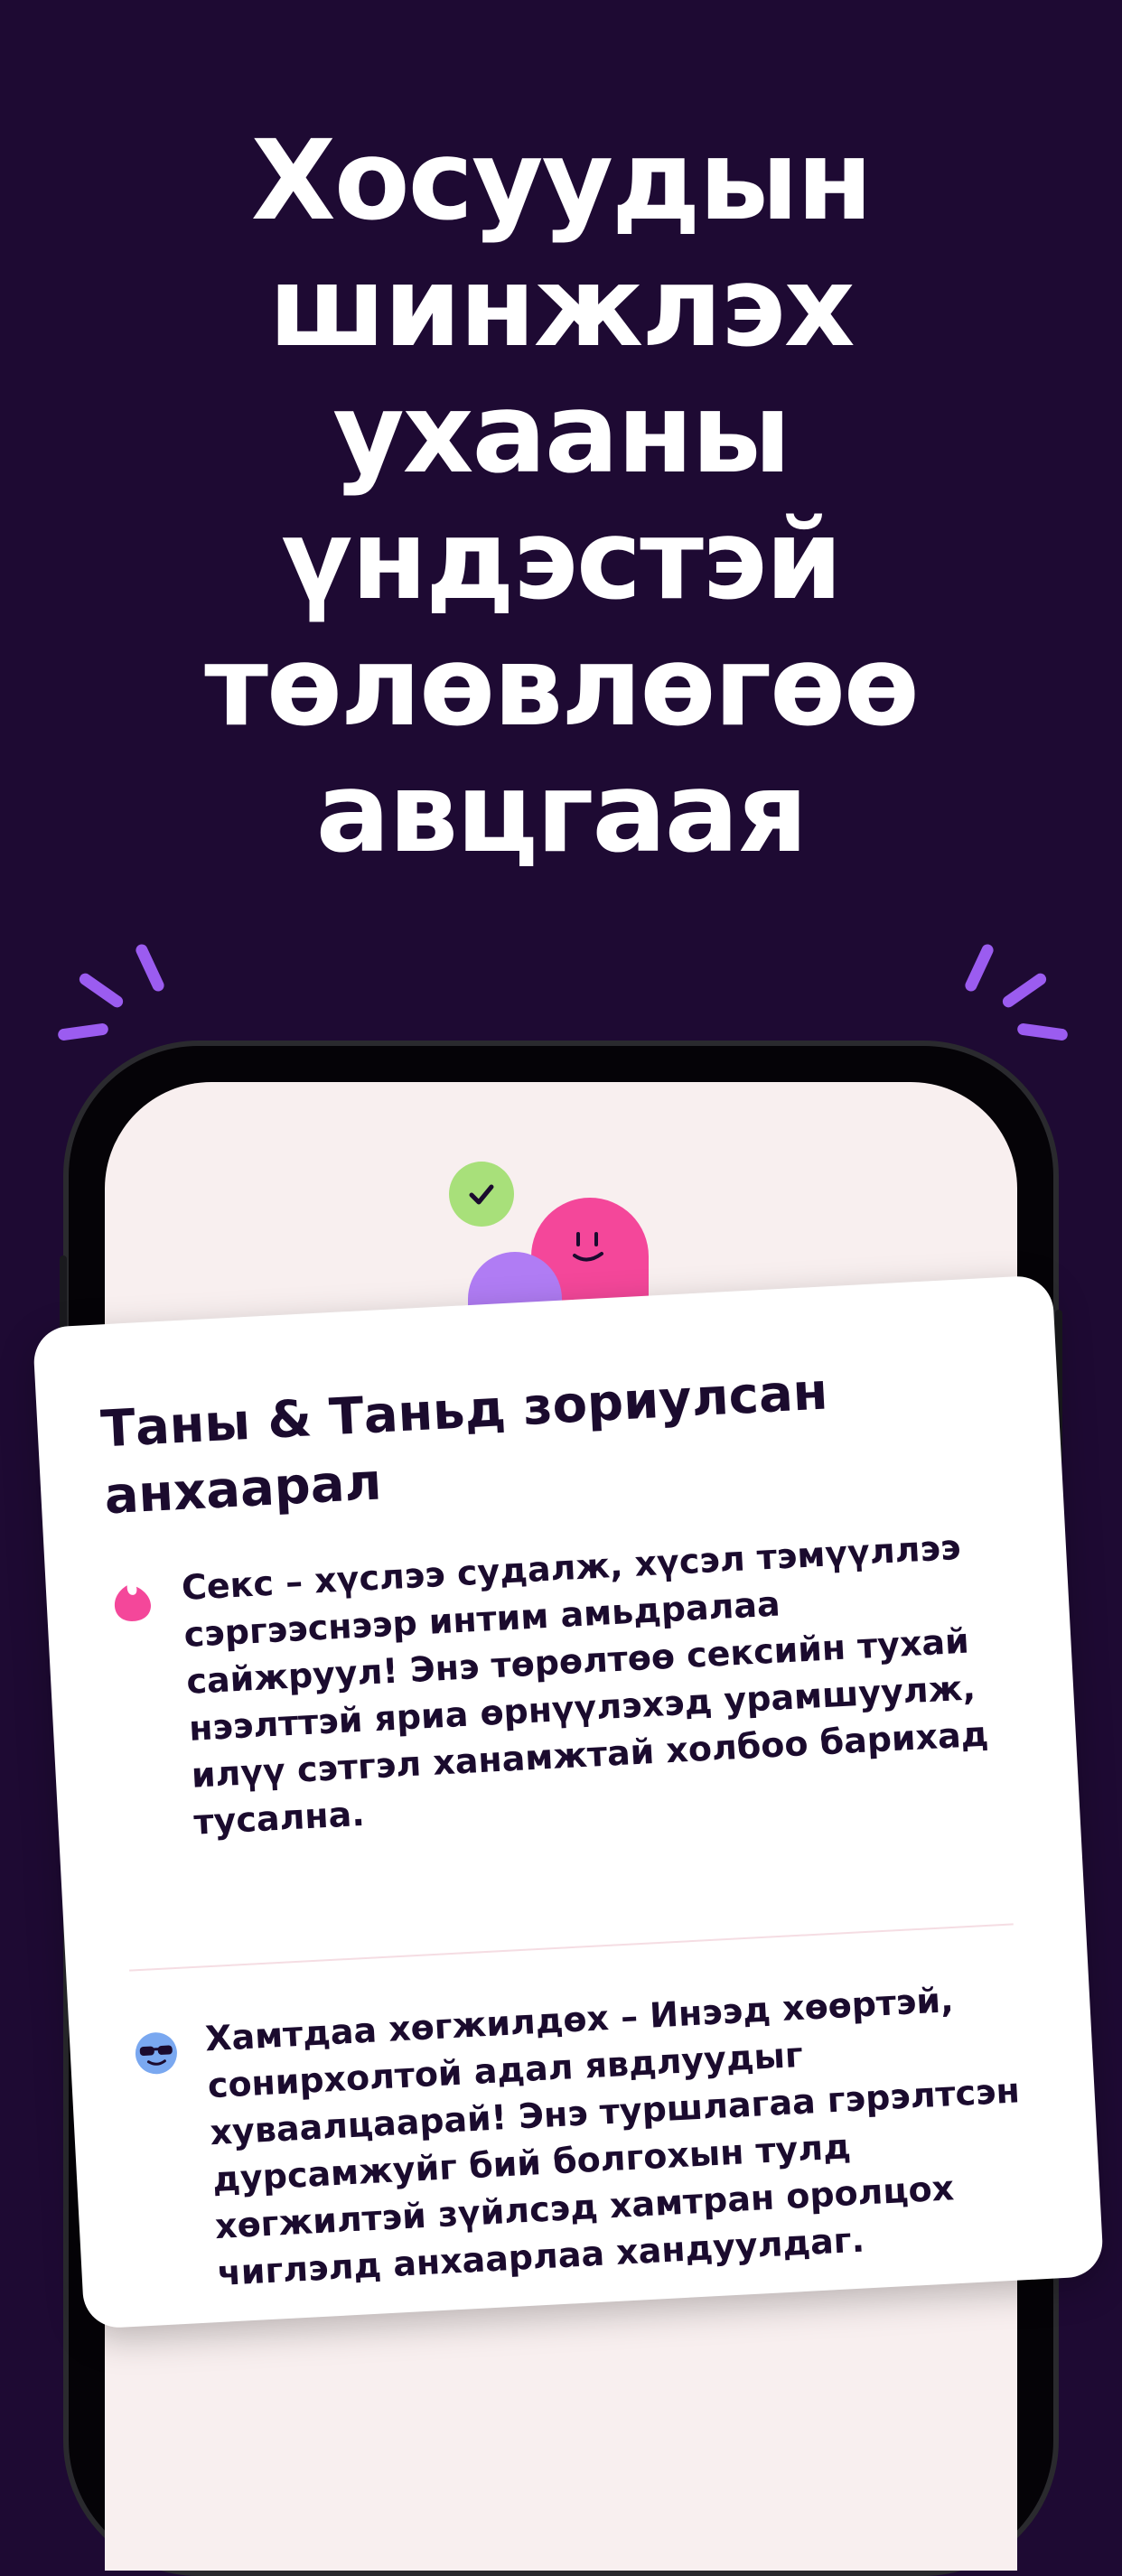  I want to click on divider, so click(571, 1947).